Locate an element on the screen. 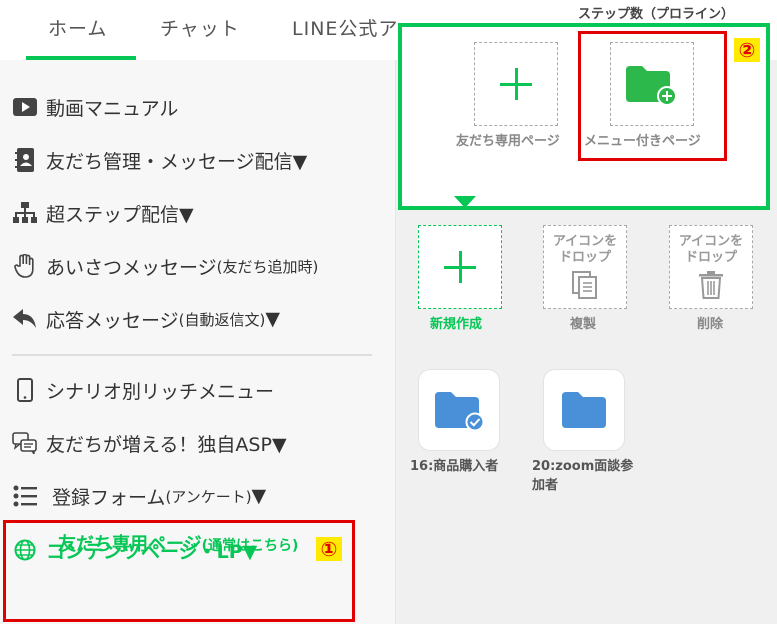 The width and height of the screenshot is (777, 624). sidebar-item-registration-form: 登録フォーム (アンケート) ▼ is located at coordinates (139, 496).